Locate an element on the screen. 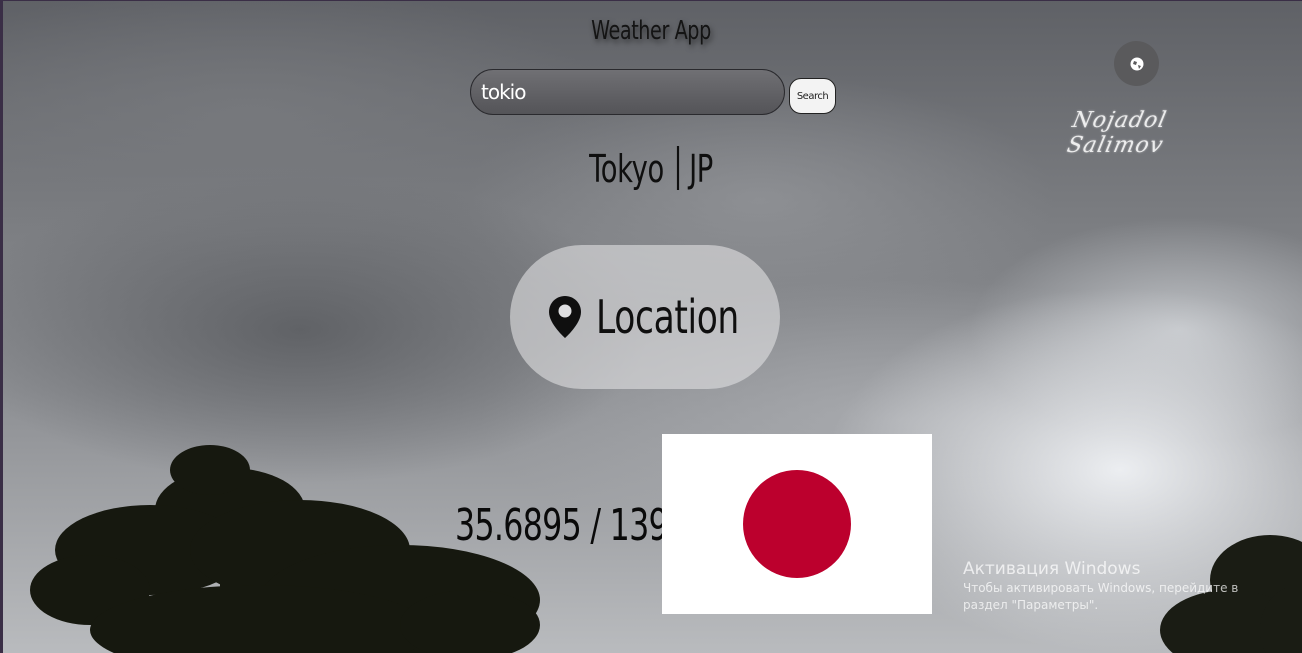 The width and height of the screenshot is (1302, 653). country-flag is located at coordinates (797, 524).